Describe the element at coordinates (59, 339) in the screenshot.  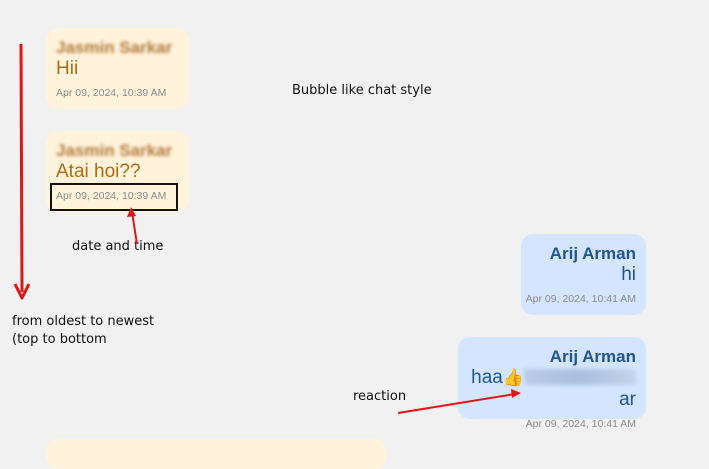
I see `annotation-order-line2: (top to bottom` at that location.